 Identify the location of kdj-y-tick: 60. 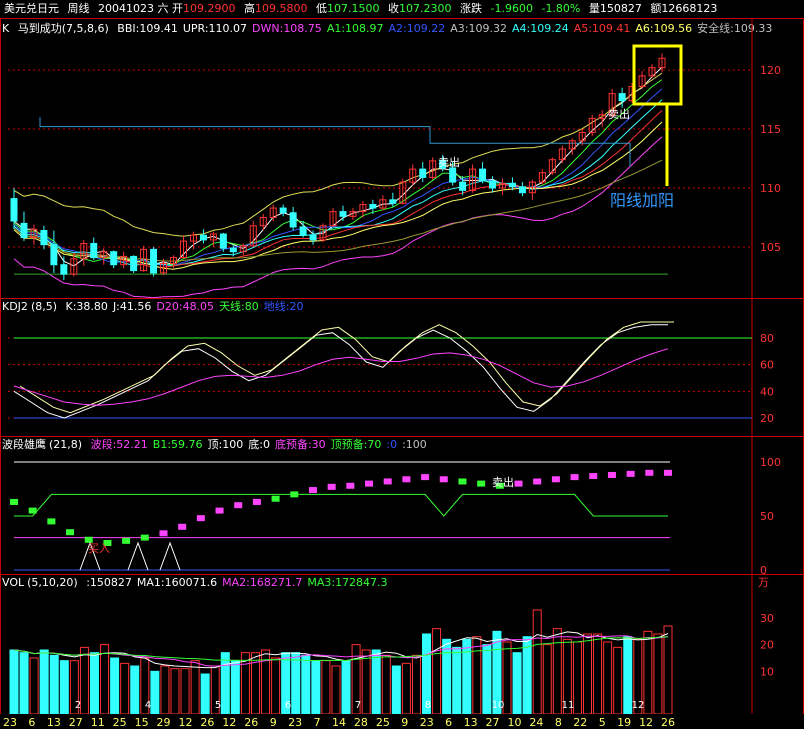
(767, 365).